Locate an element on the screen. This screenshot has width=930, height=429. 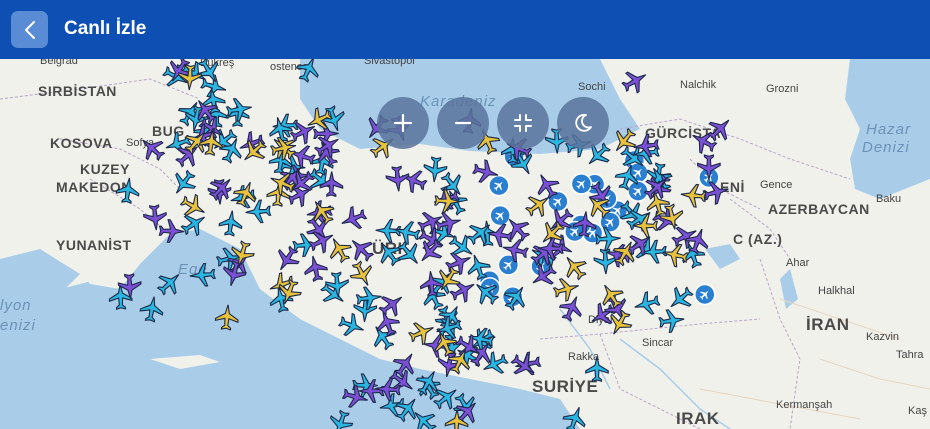
minus-icon is located at coordinates (463, 123).